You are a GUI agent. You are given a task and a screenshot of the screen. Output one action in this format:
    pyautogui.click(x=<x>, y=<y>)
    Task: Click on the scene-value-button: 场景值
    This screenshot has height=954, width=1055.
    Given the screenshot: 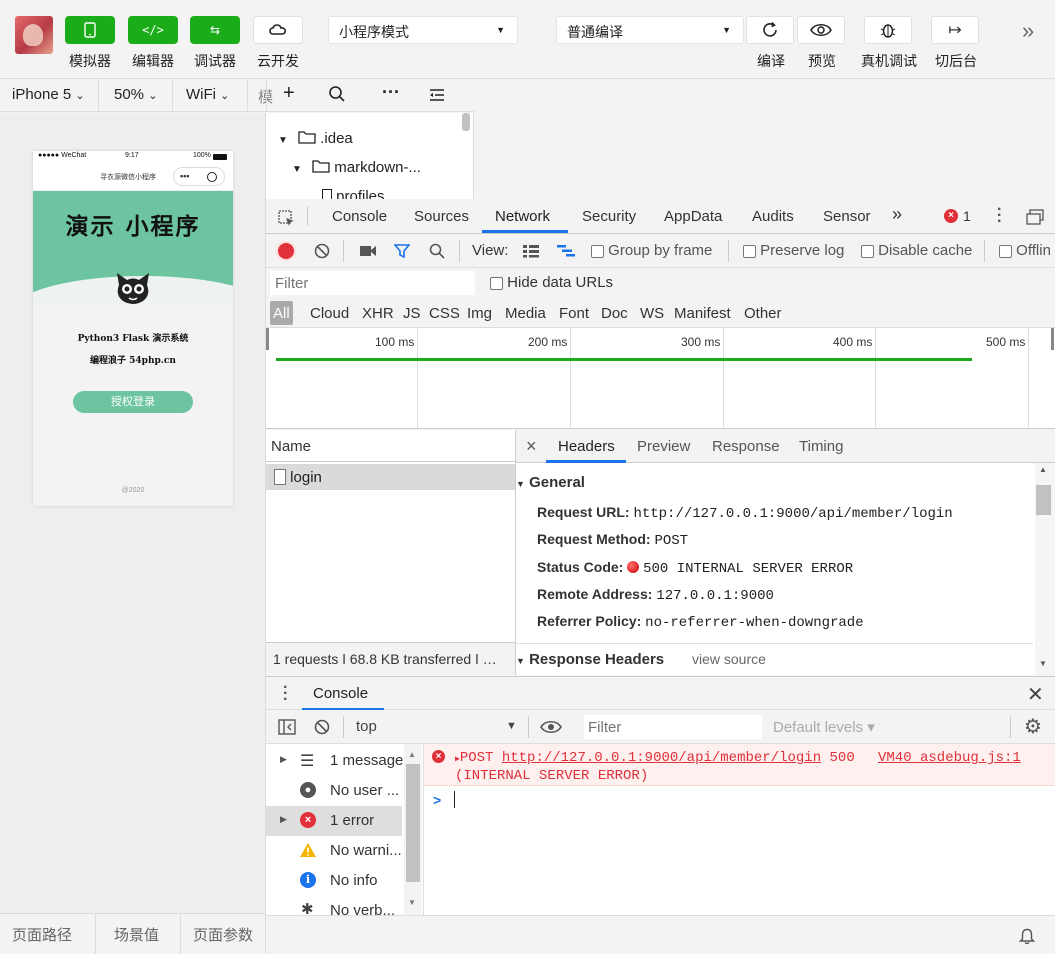 What is the action you would take?
    pyautogui.click(x=136, y=934)
    